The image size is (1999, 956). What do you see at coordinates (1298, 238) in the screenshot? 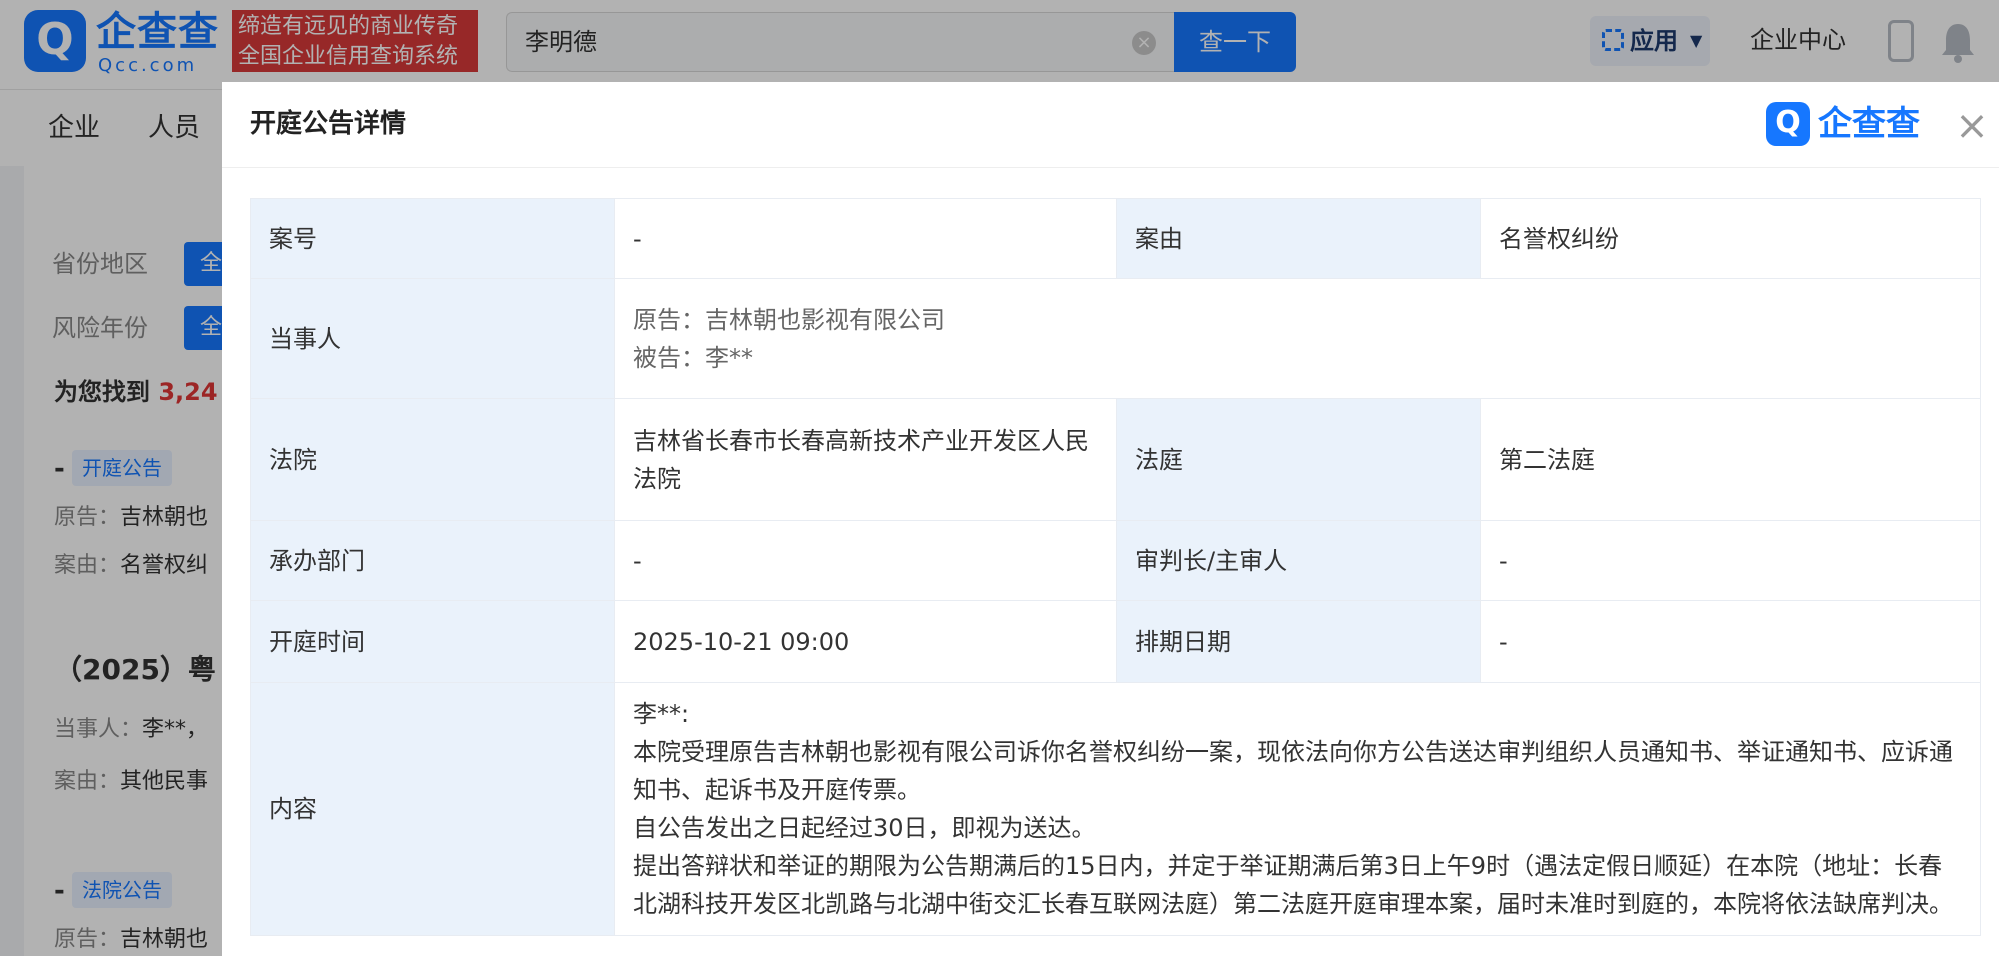
I see `cause-label: 案由` at bounding box center [1298, 238].